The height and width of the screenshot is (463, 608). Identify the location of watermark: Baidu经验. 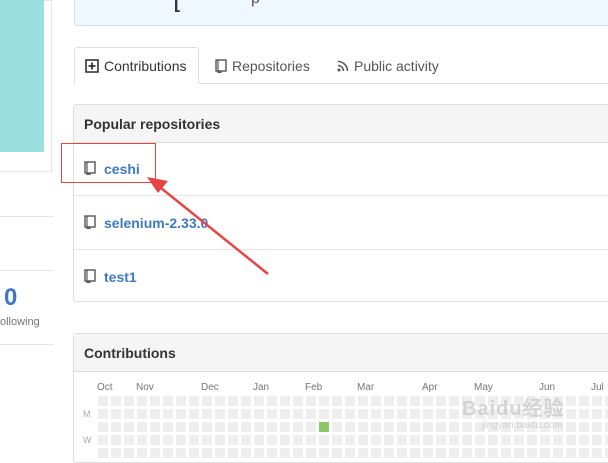
(513, 409).